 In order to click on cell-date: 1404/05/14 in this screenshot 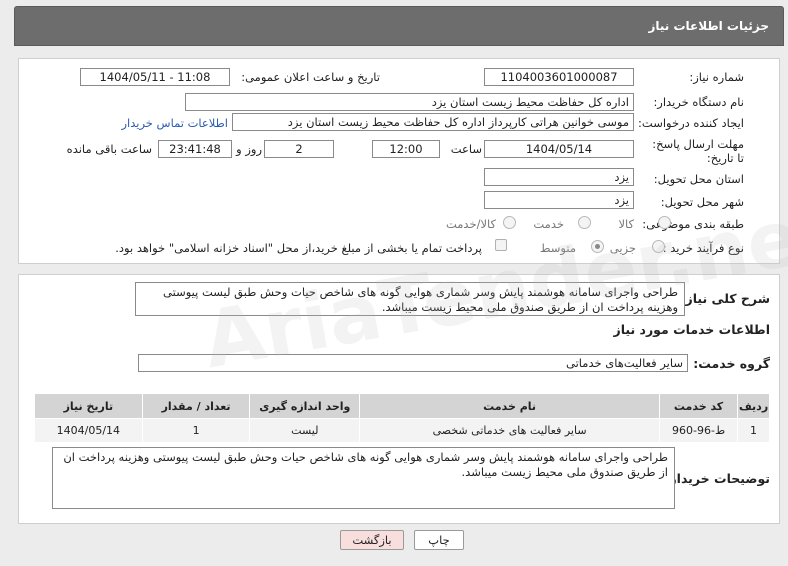, I will do `click(88, 430)`.